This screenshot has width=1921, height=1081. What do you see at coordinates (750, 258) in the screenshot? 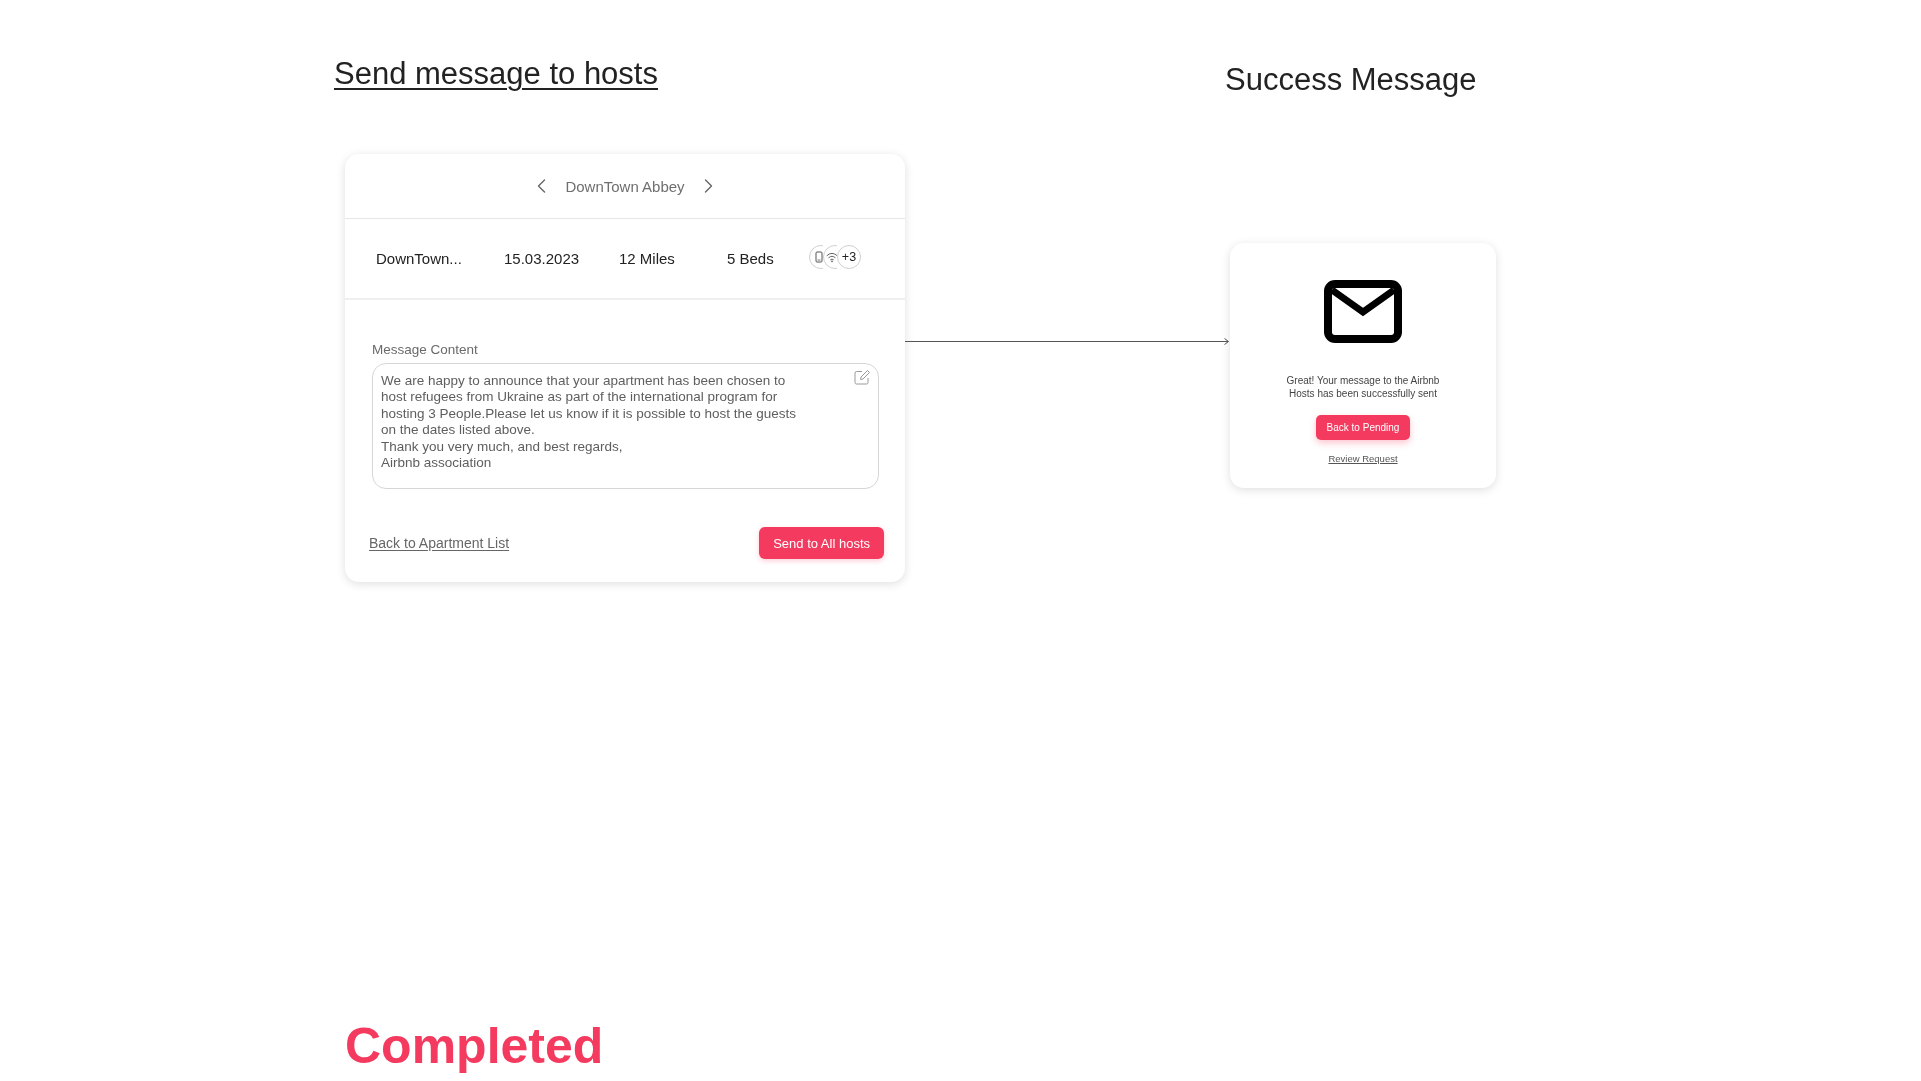
I see `beds-text: 5 Beds` at bounding box center [750, 258].